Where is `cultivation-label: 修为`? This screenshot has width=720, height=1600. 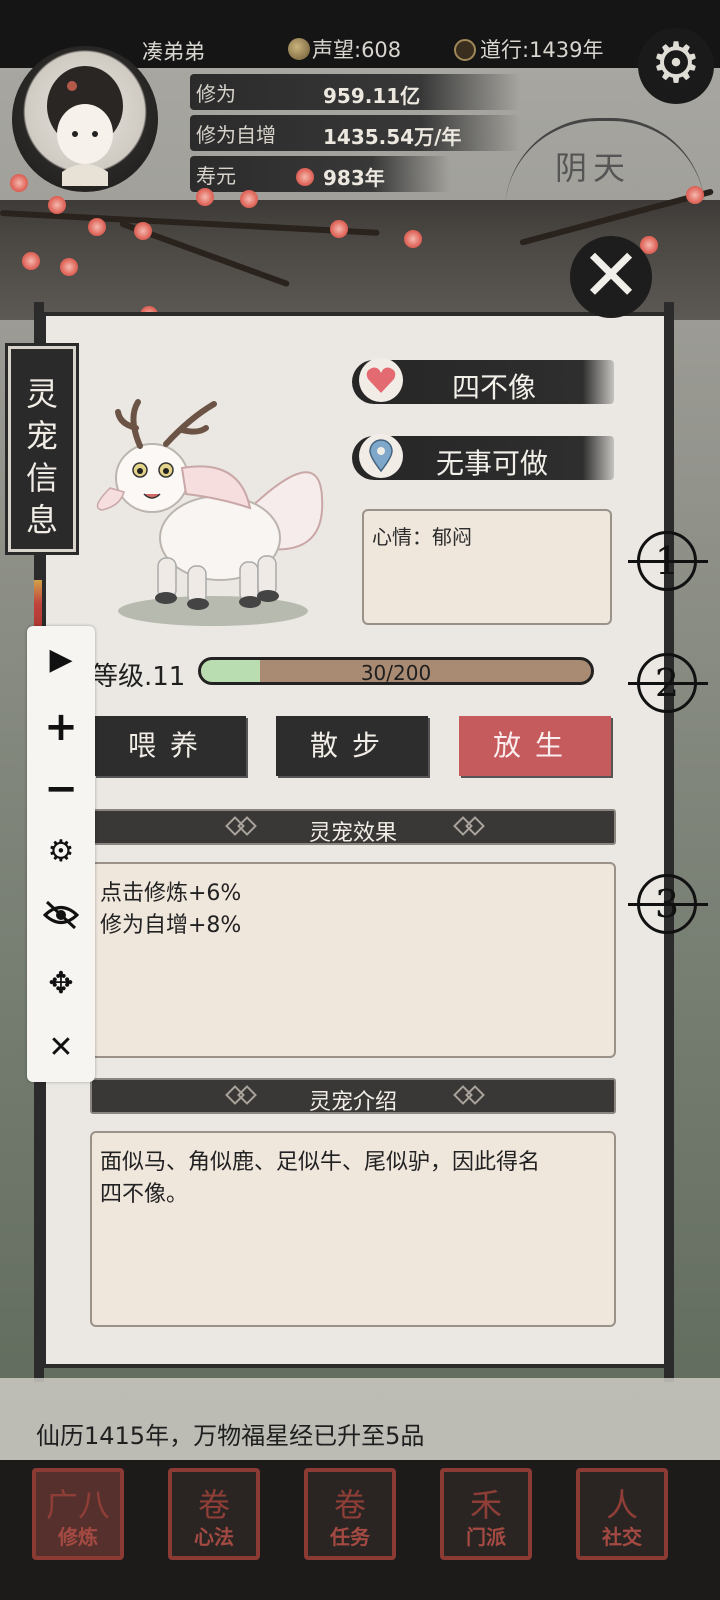
cultivation-label: 修为 is located at coordinates (216, 94).